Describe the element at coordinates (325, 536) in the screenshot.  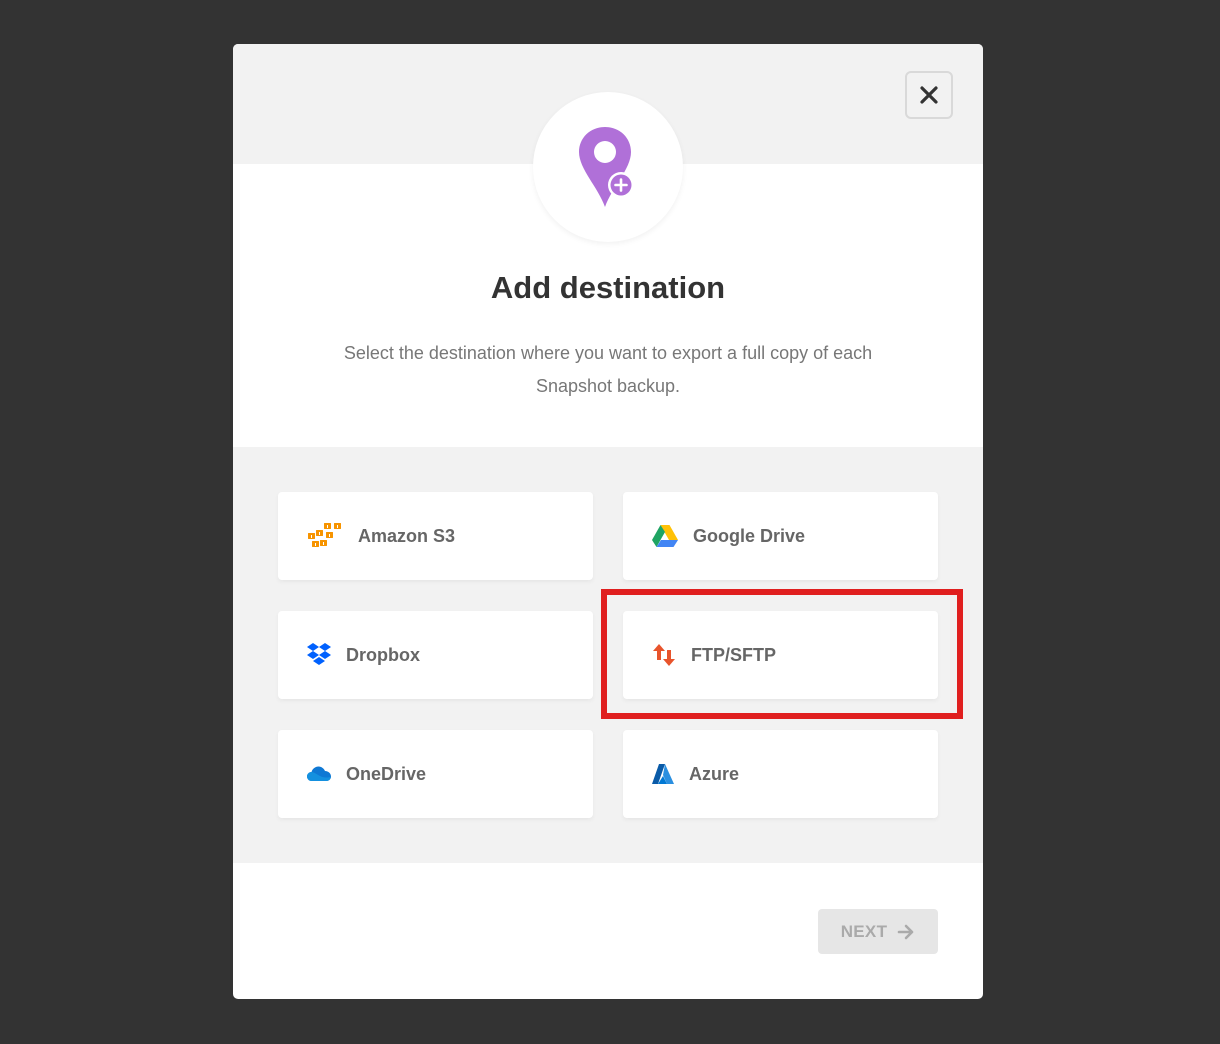
I see `amazon-s3-icon` at that location.